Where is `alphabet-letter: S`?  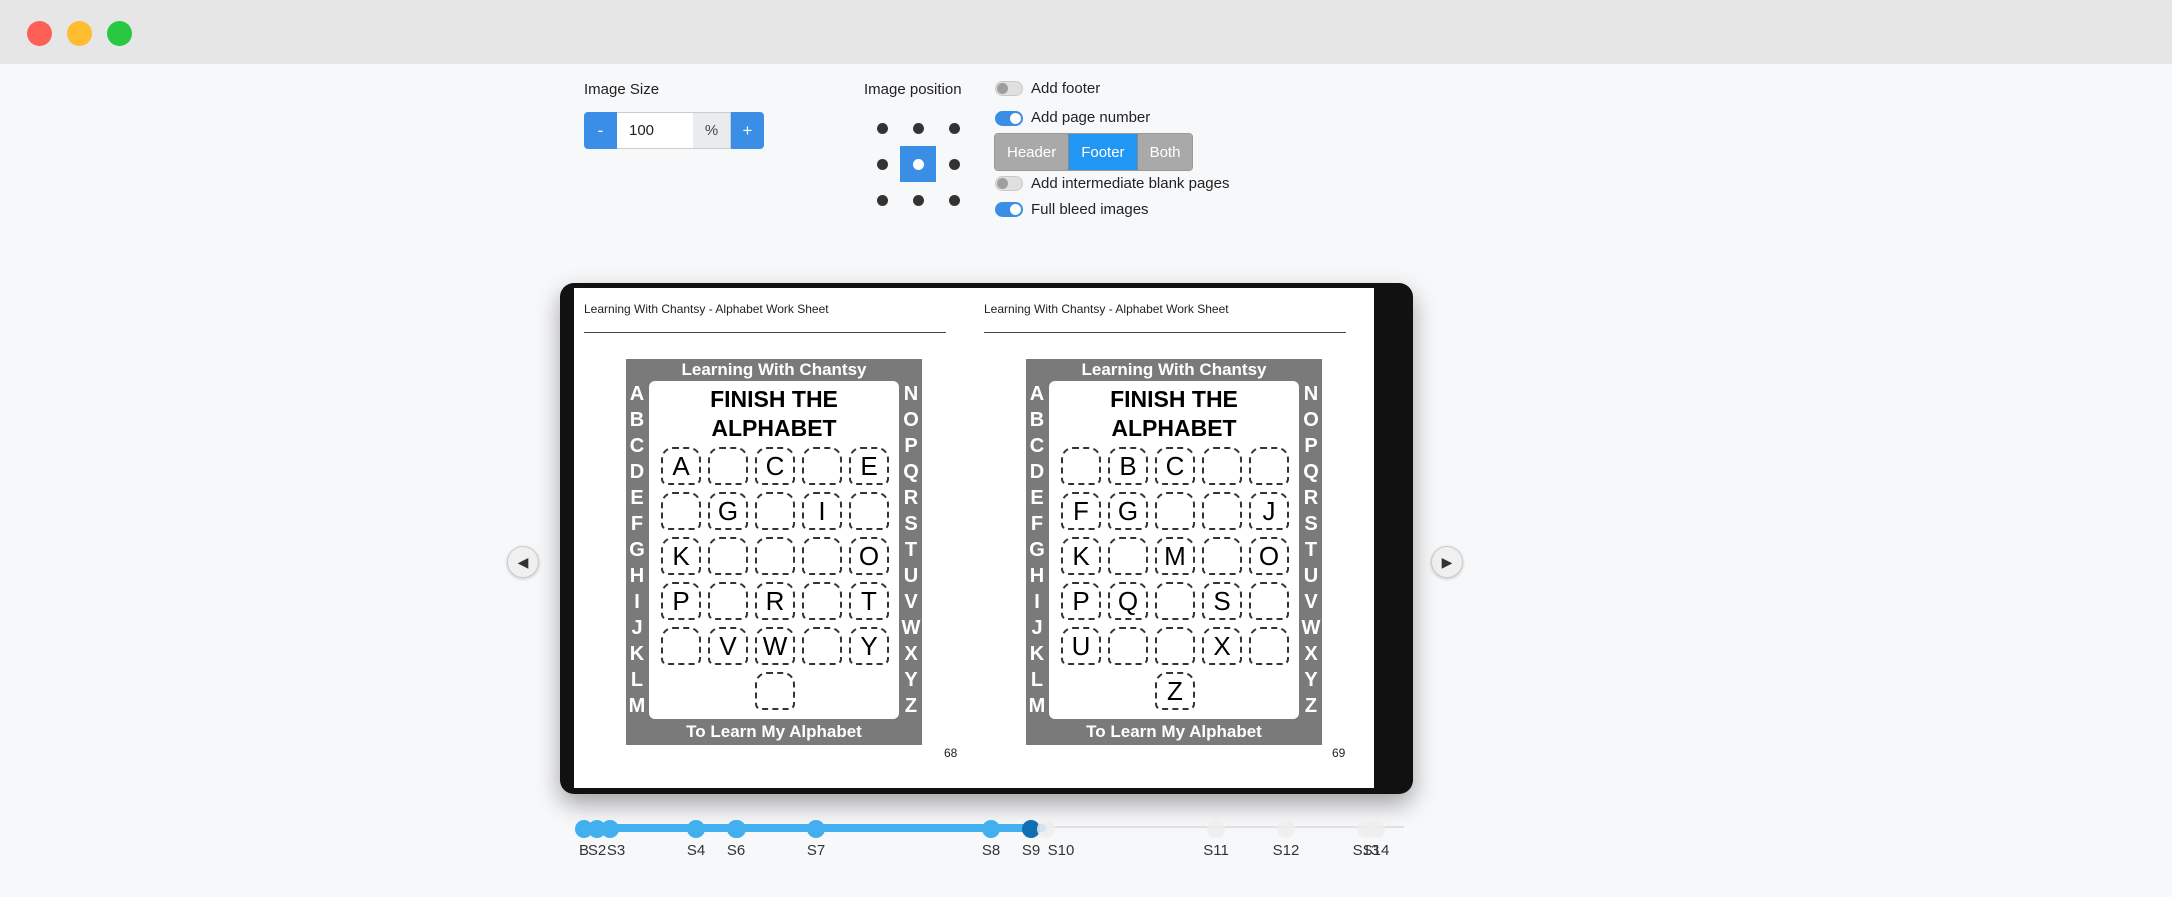
alphabet-letter: S is located at coordinates (911, 523).